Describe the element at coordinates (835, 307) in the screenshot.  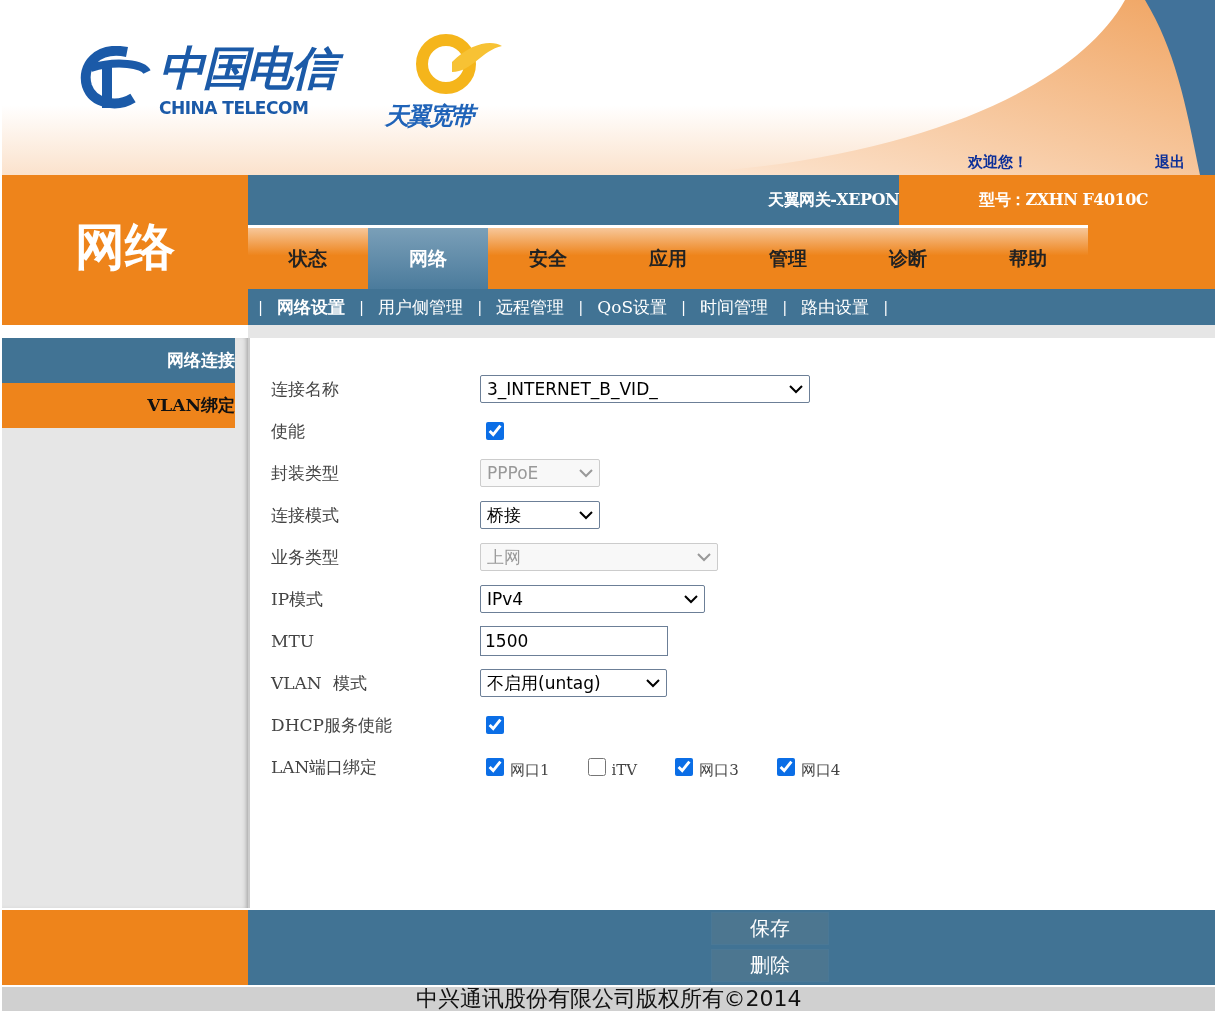
I see `subnav-link: 路由设置` at that location.